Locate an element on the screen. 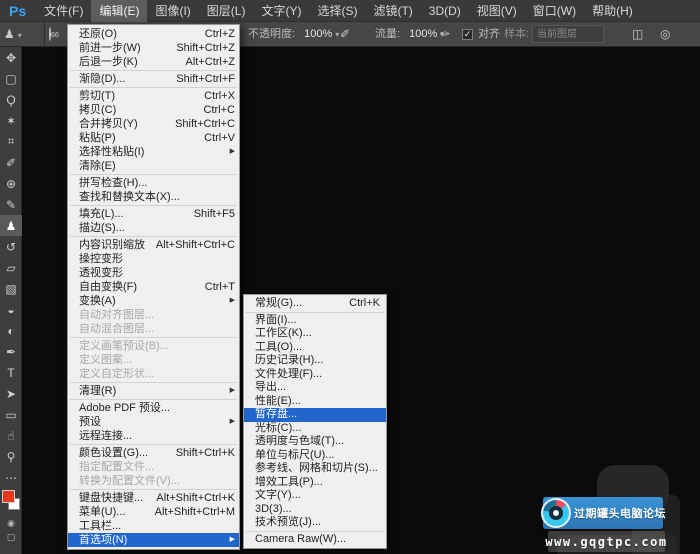 The width and height of the screenshot is (700, 554). menubar-item: 选择(S) is located at coordinates (337, 11).